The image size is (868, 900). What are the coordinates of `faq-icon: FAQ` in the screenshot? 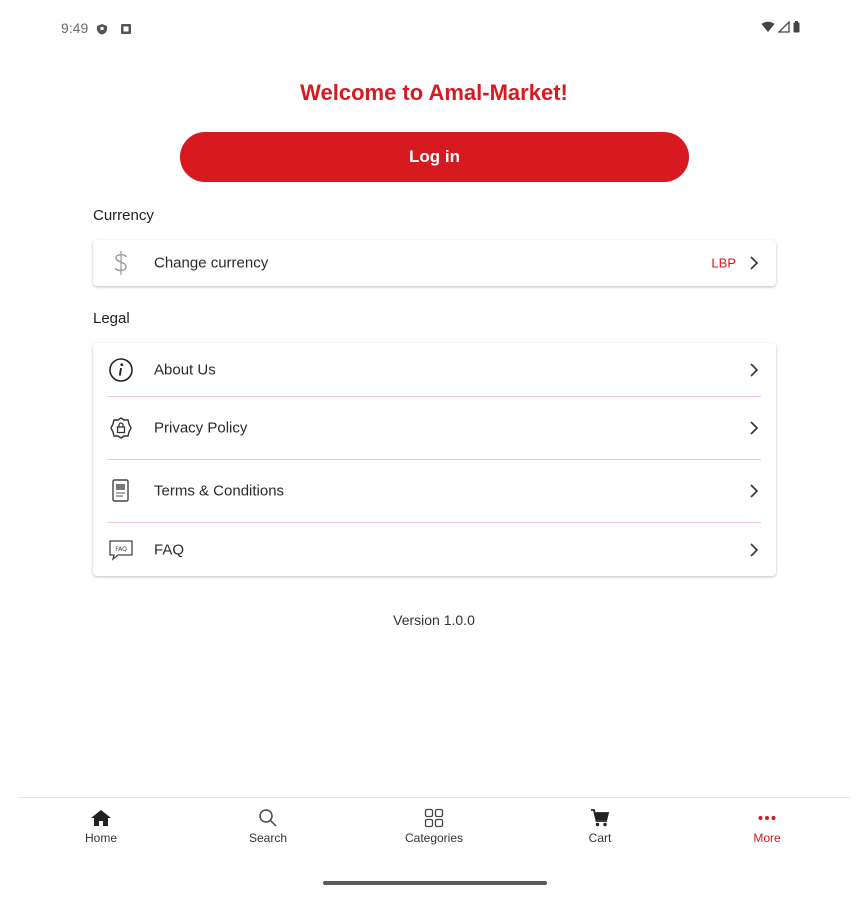 It's located at (121, 550).